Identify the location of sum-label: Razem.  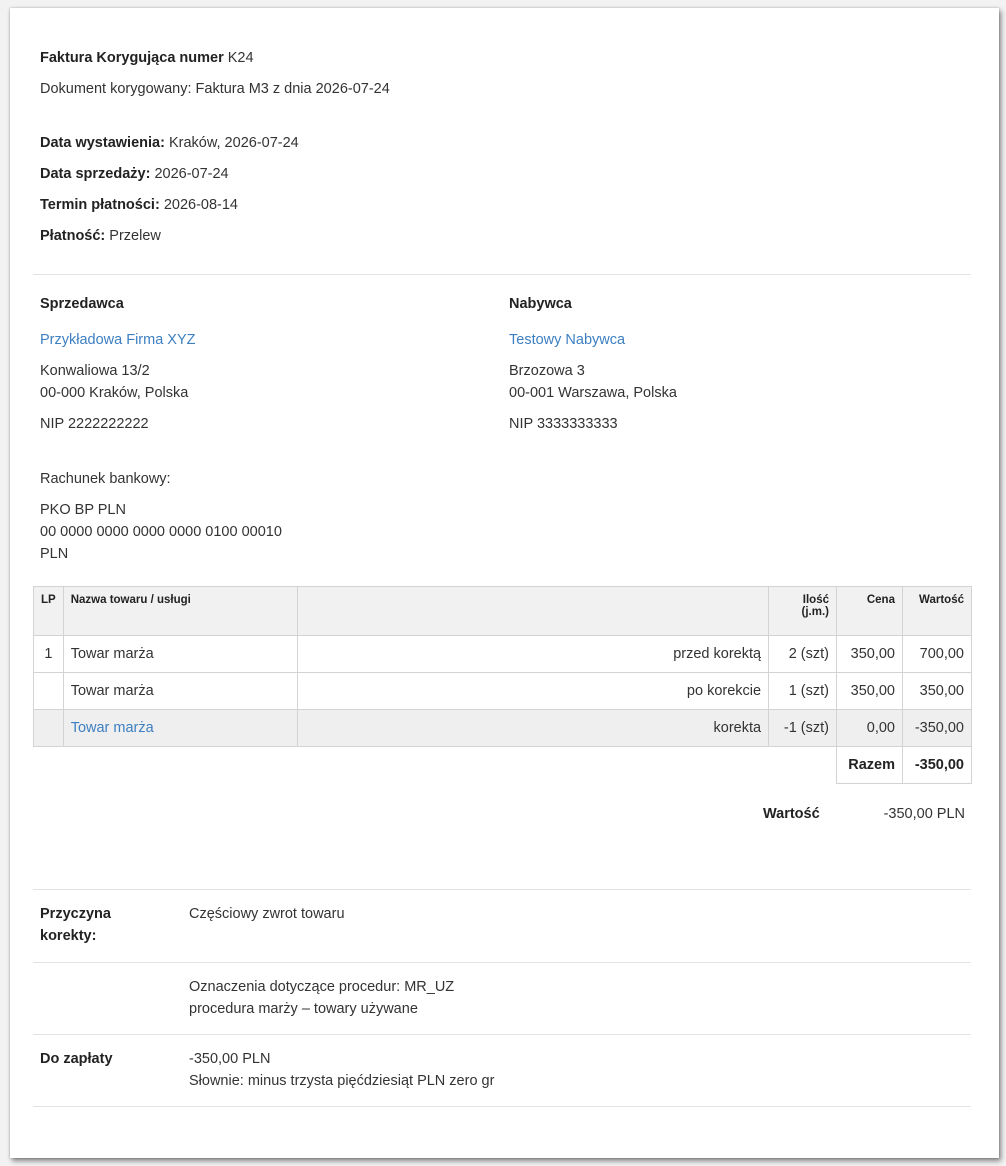
(869, 765).